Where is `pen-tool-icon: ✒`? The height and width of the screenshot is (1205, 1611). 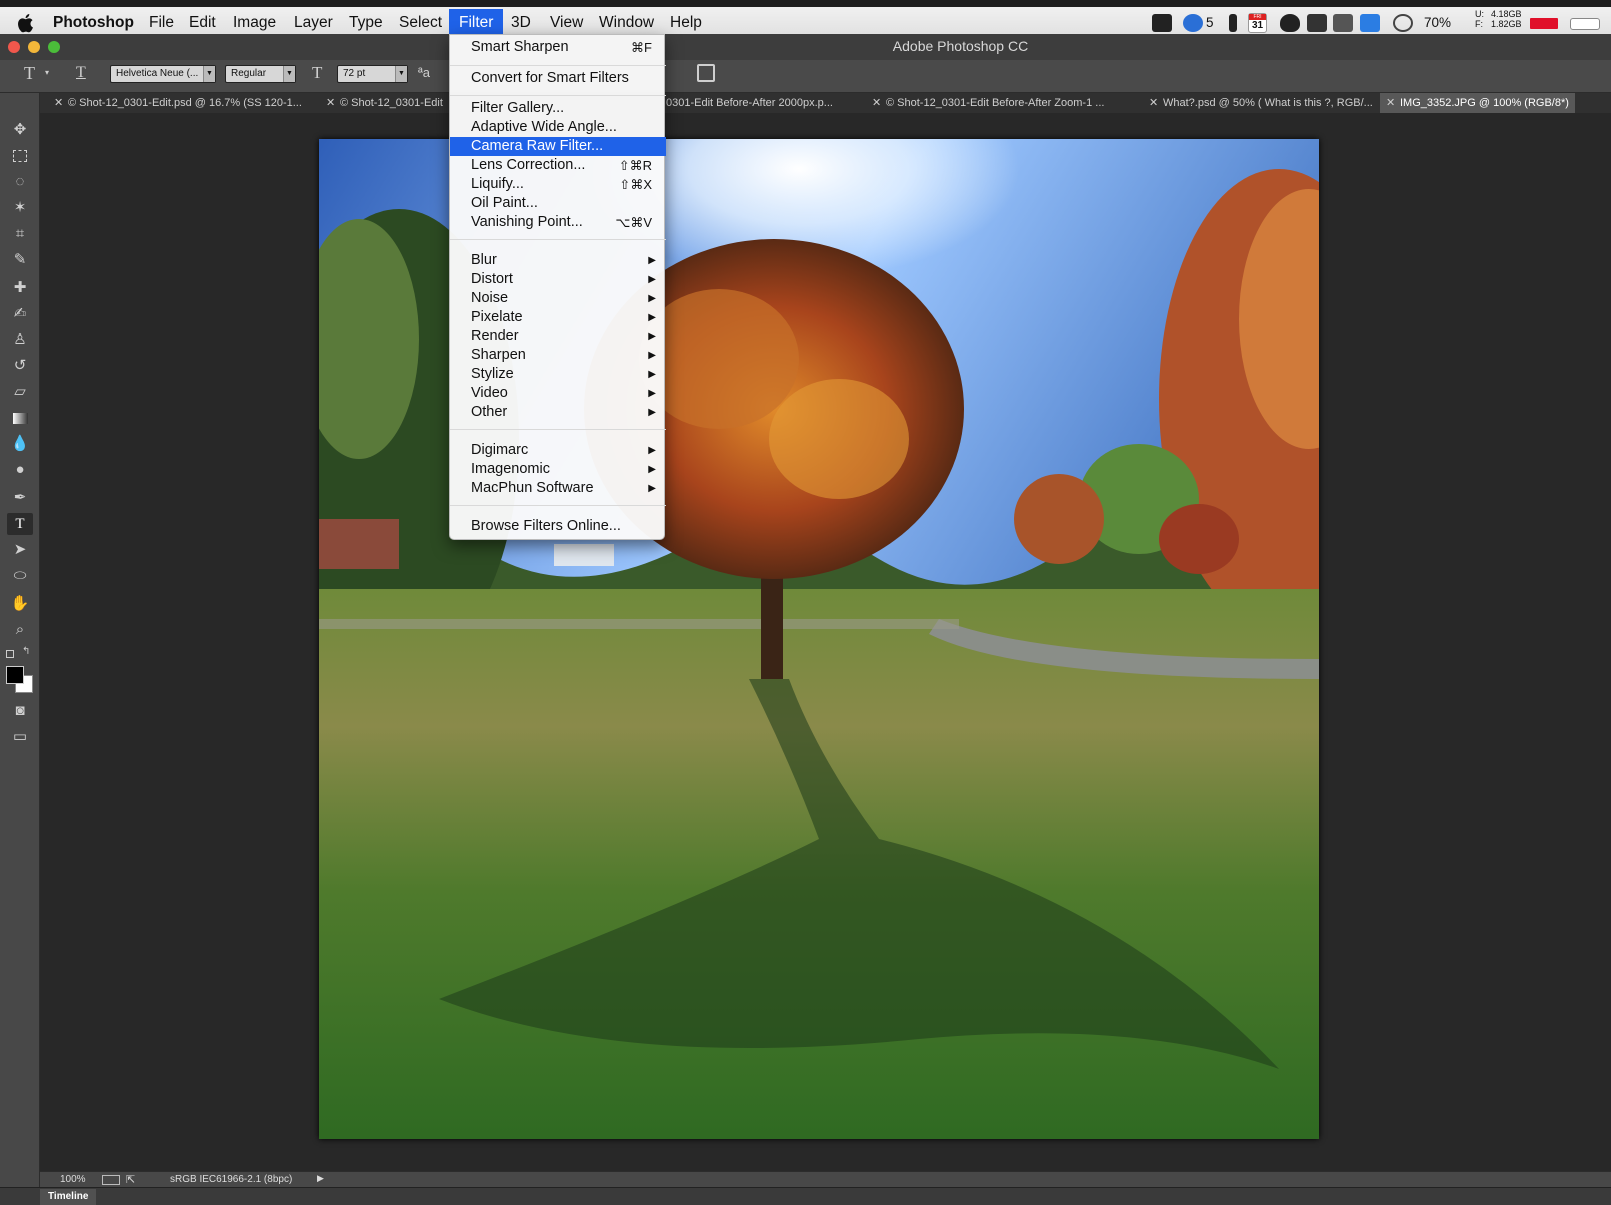 pen-tool-icon: ✒ is located at coordinates (20, 498).